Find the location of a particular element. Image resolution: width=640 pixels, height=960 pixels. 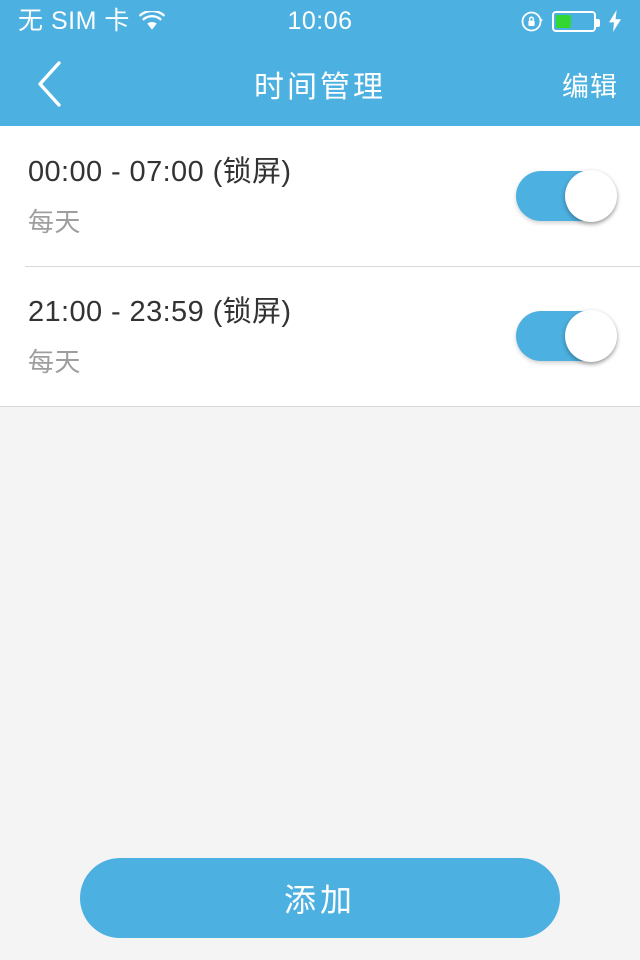

add-button: 添加 is located at coordinates (320, 898).